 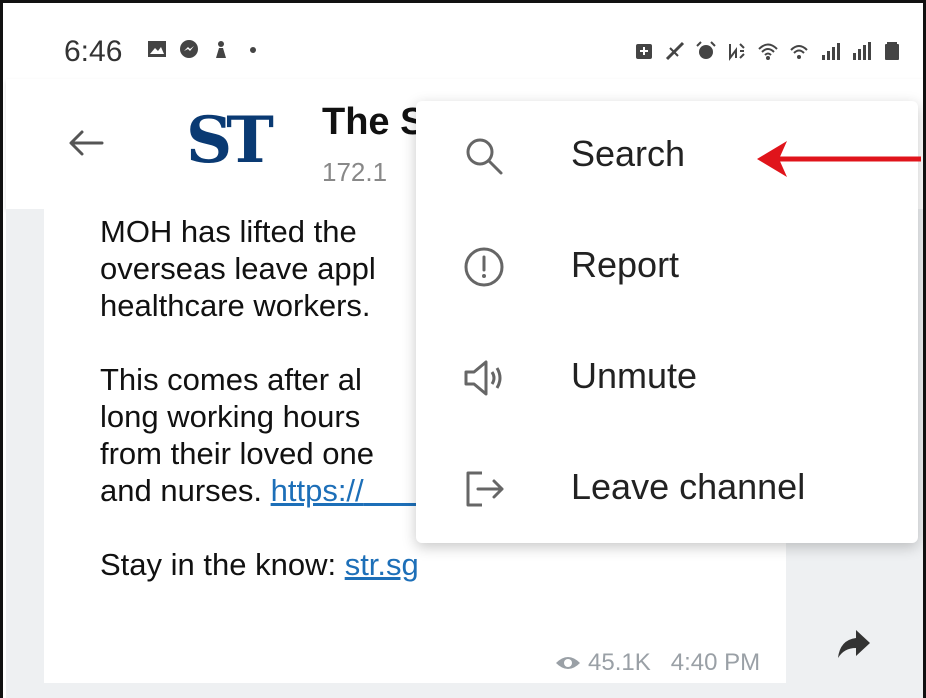 What do you see at coordinates (737, 52) in the screenshot?
I see `nfc-icon` at bounding box center [737, 52].